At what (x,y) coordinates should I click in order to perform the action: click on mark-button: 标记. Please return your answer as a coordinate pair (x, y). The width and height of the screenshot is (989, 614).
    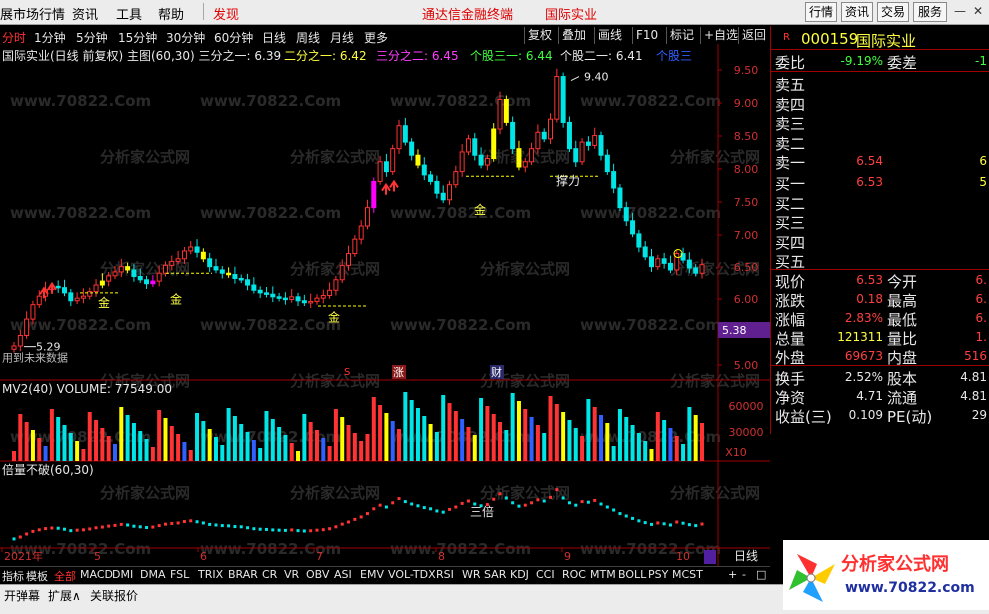
    Looking at the image, I should click on (681, 35).